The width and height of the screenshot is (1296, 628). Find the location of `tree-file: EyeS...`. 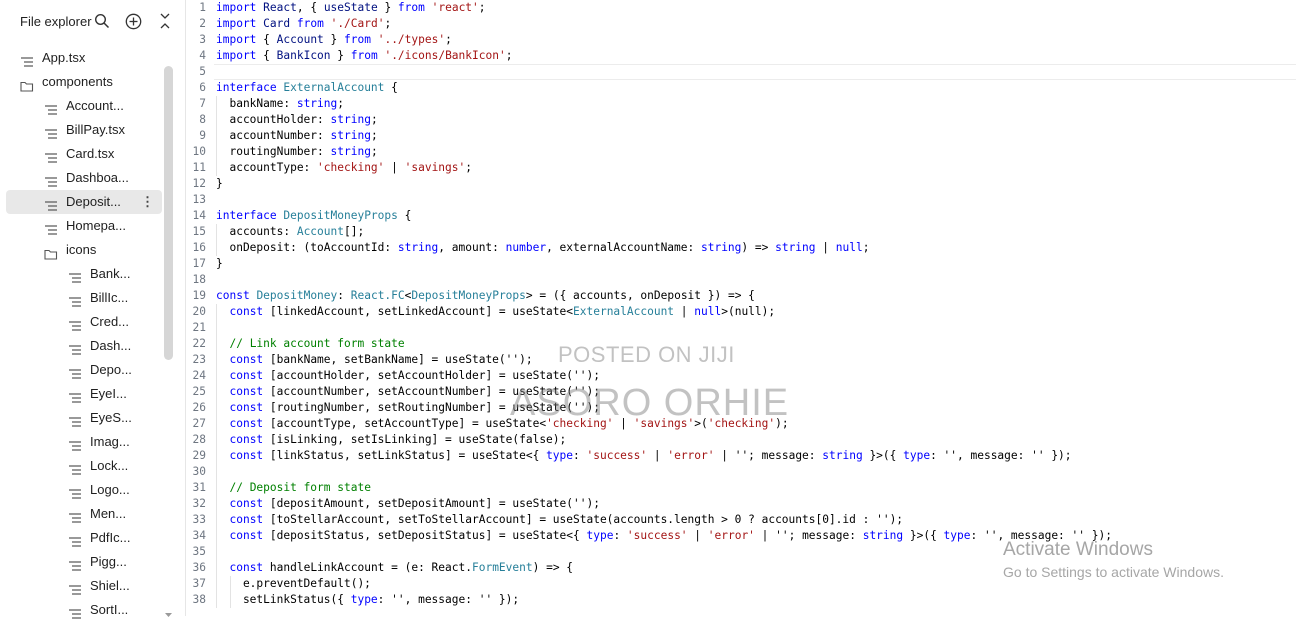

tree-file: EyeS... is located at coordinates (84, 418).